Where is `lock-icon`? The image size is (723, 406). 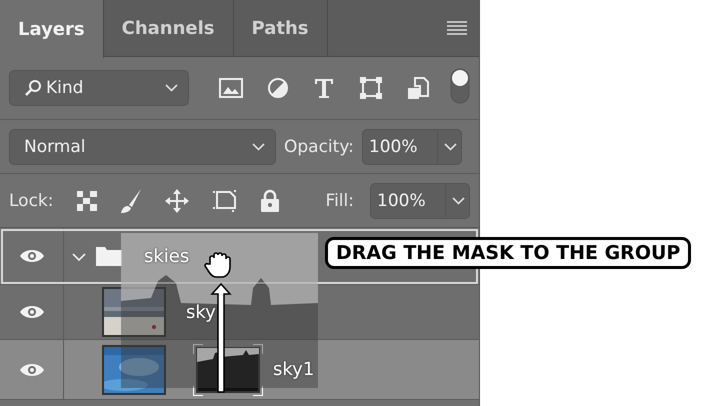 lock-icon is located at coordinates (270, 200).